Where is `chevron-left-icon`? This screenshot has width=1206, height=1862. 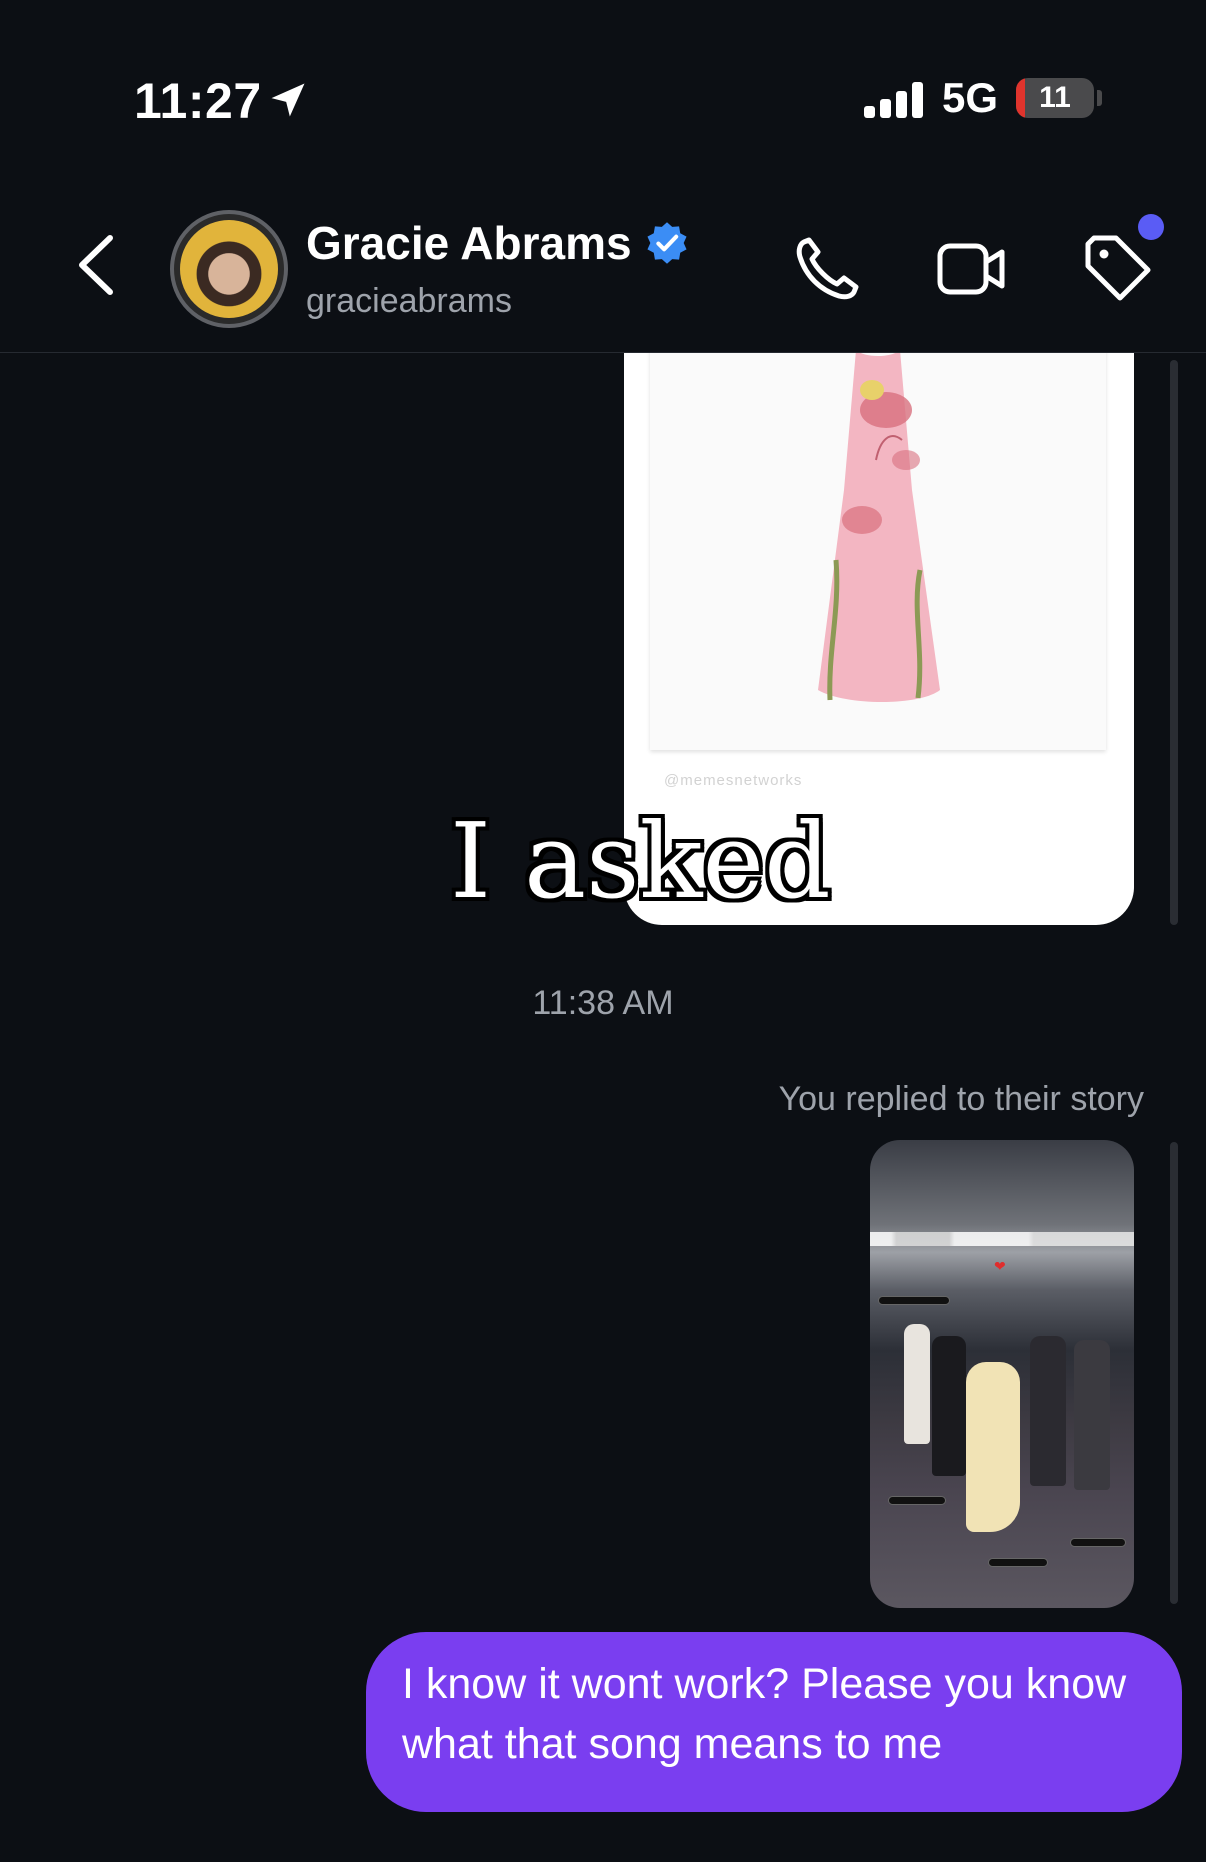 chevron-left-icon is located at coordinates (96, 265).